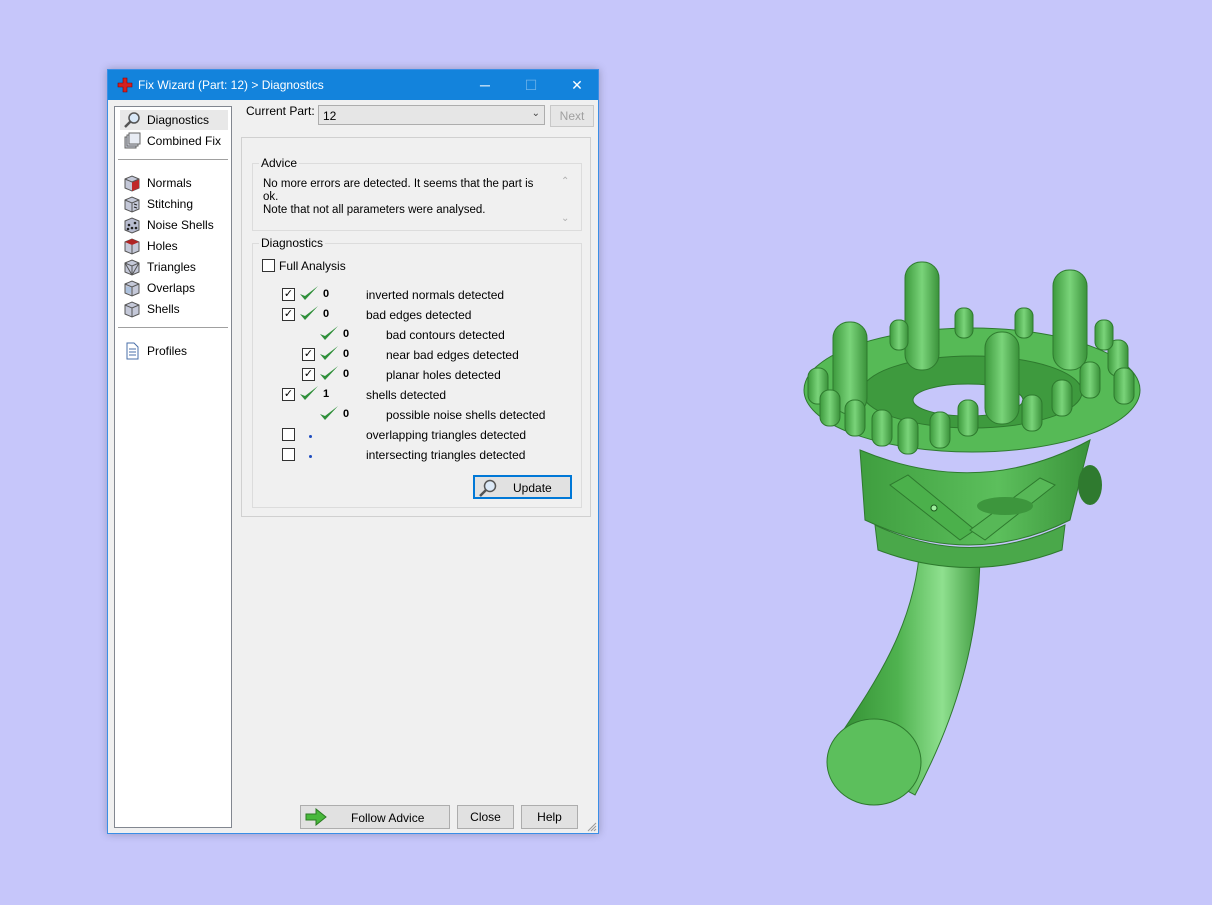 This screenshot has height=905, width=1212. I want to click on triangles-cube-icon, so click(132, 267).